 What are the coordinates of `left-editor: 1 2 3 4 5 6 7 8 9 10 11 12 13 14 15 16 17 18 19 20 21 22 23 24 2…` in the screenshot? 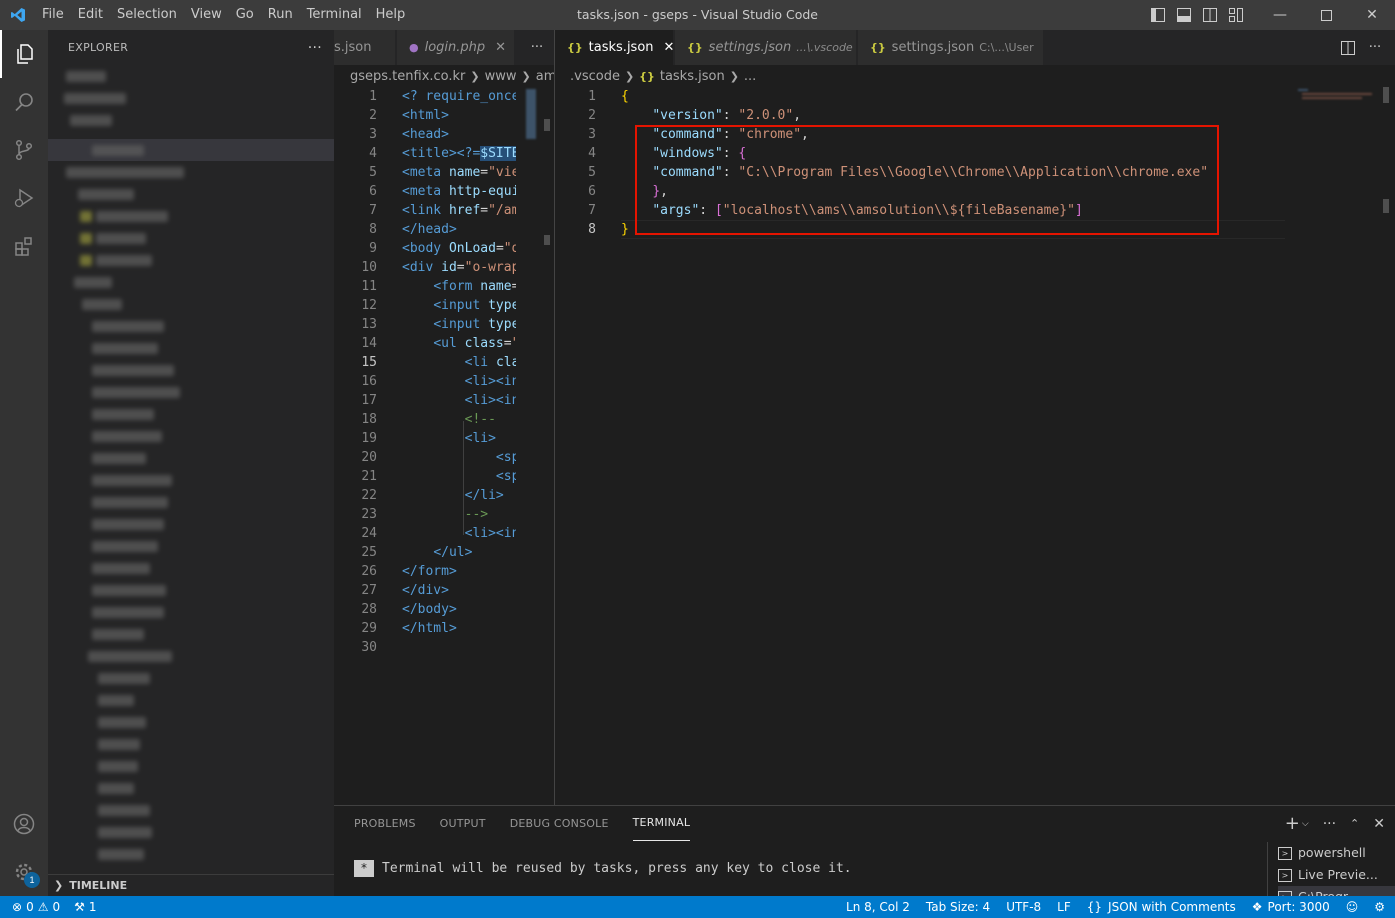 It's located at (444, 446).